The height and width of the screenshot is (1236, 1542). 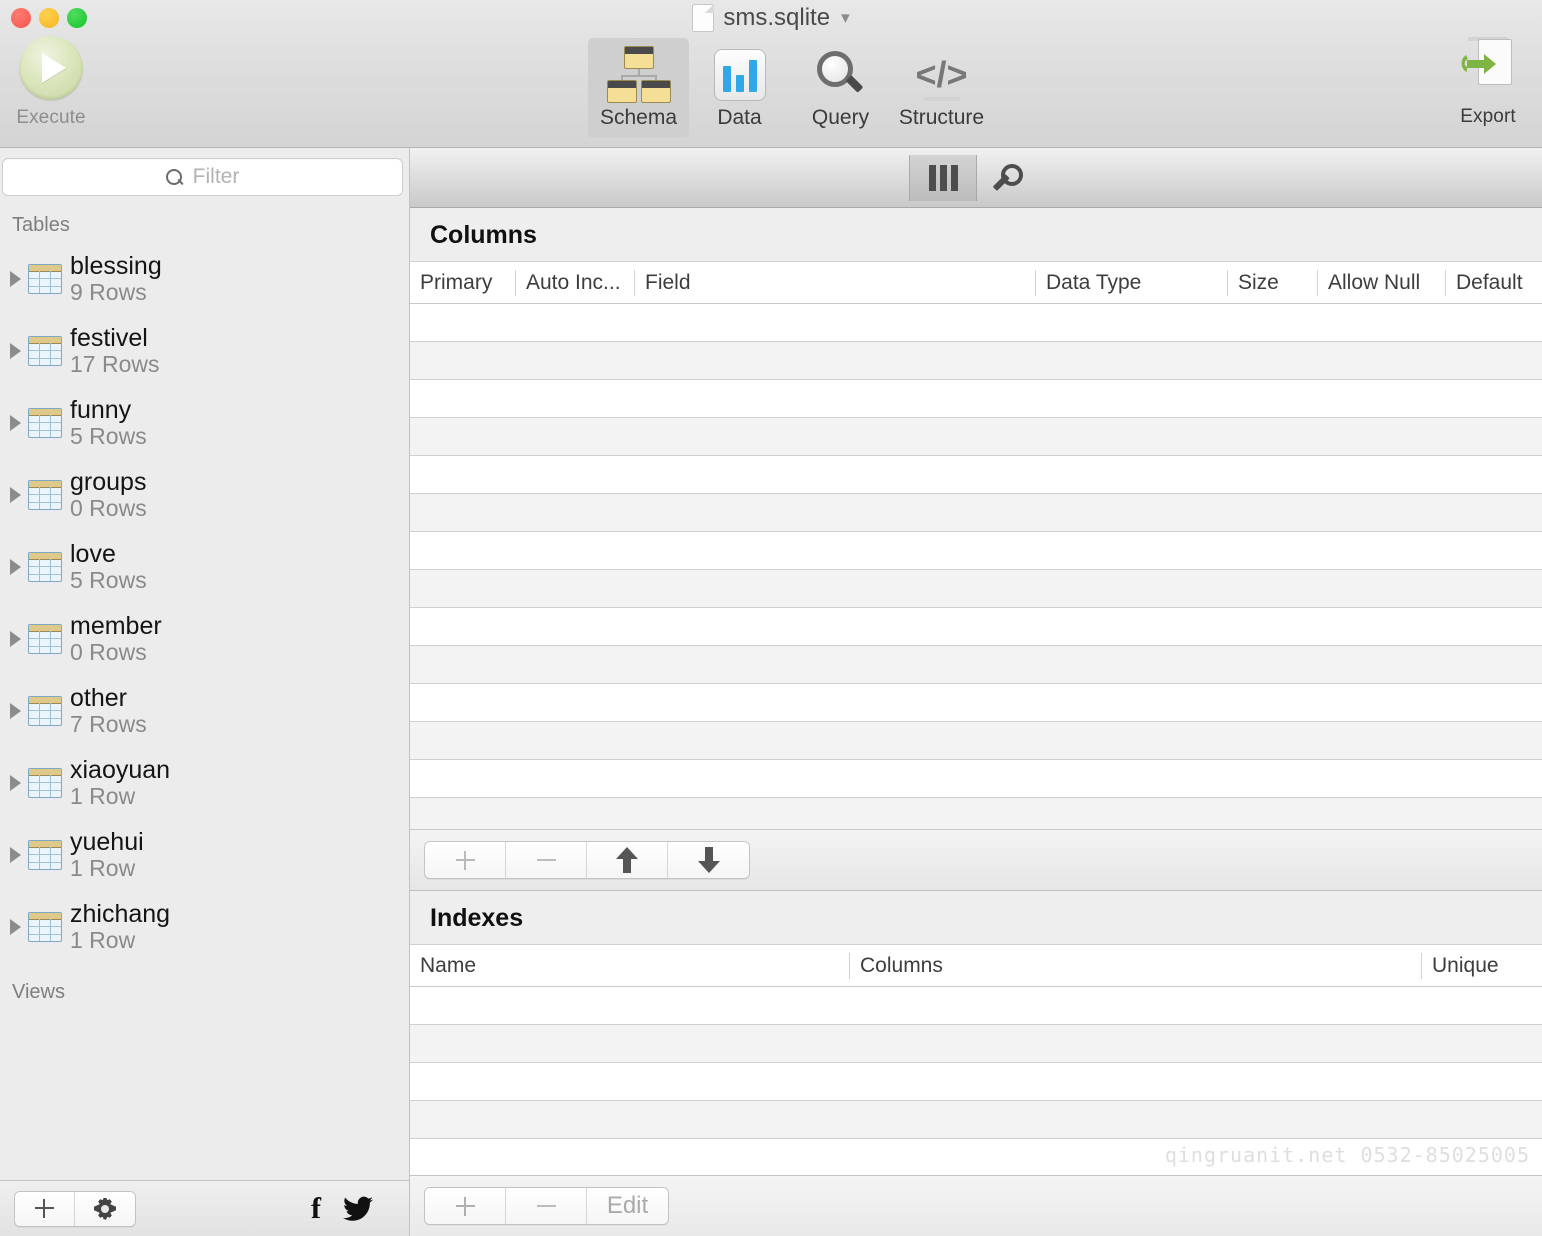 What do you see at coordinates (840, 75) in the screenshot?
I see `magnifier-icon` at bounding box center [840, 75].